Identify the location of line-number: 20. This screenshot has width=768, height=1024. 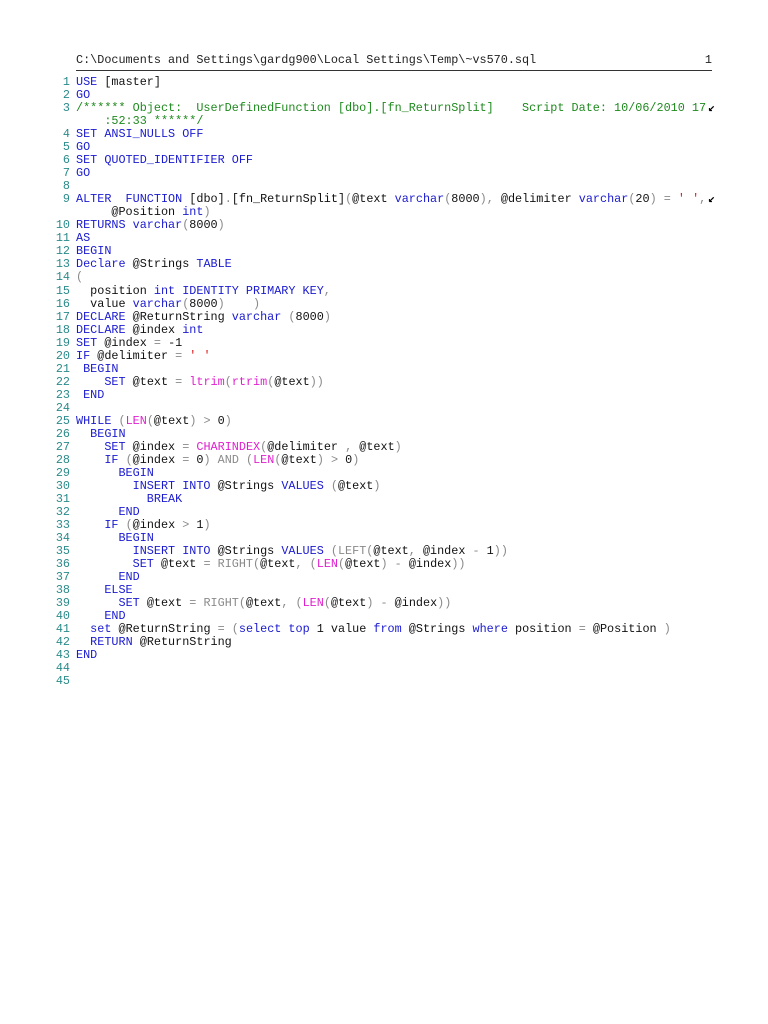
(62, 355).